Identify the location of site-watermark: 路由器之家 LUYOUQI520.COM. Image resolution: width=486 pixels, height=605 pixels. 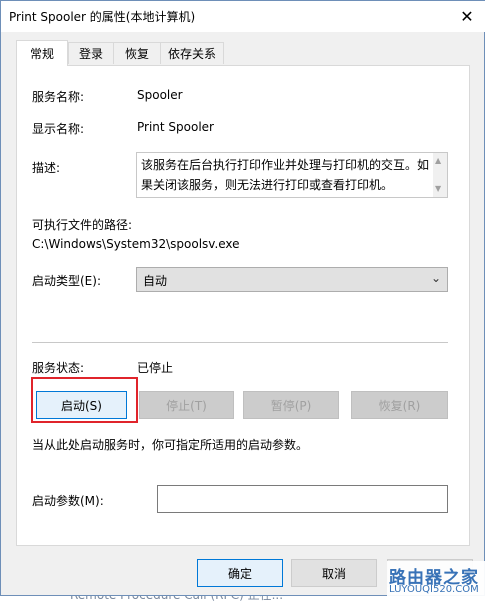
(436, 579).